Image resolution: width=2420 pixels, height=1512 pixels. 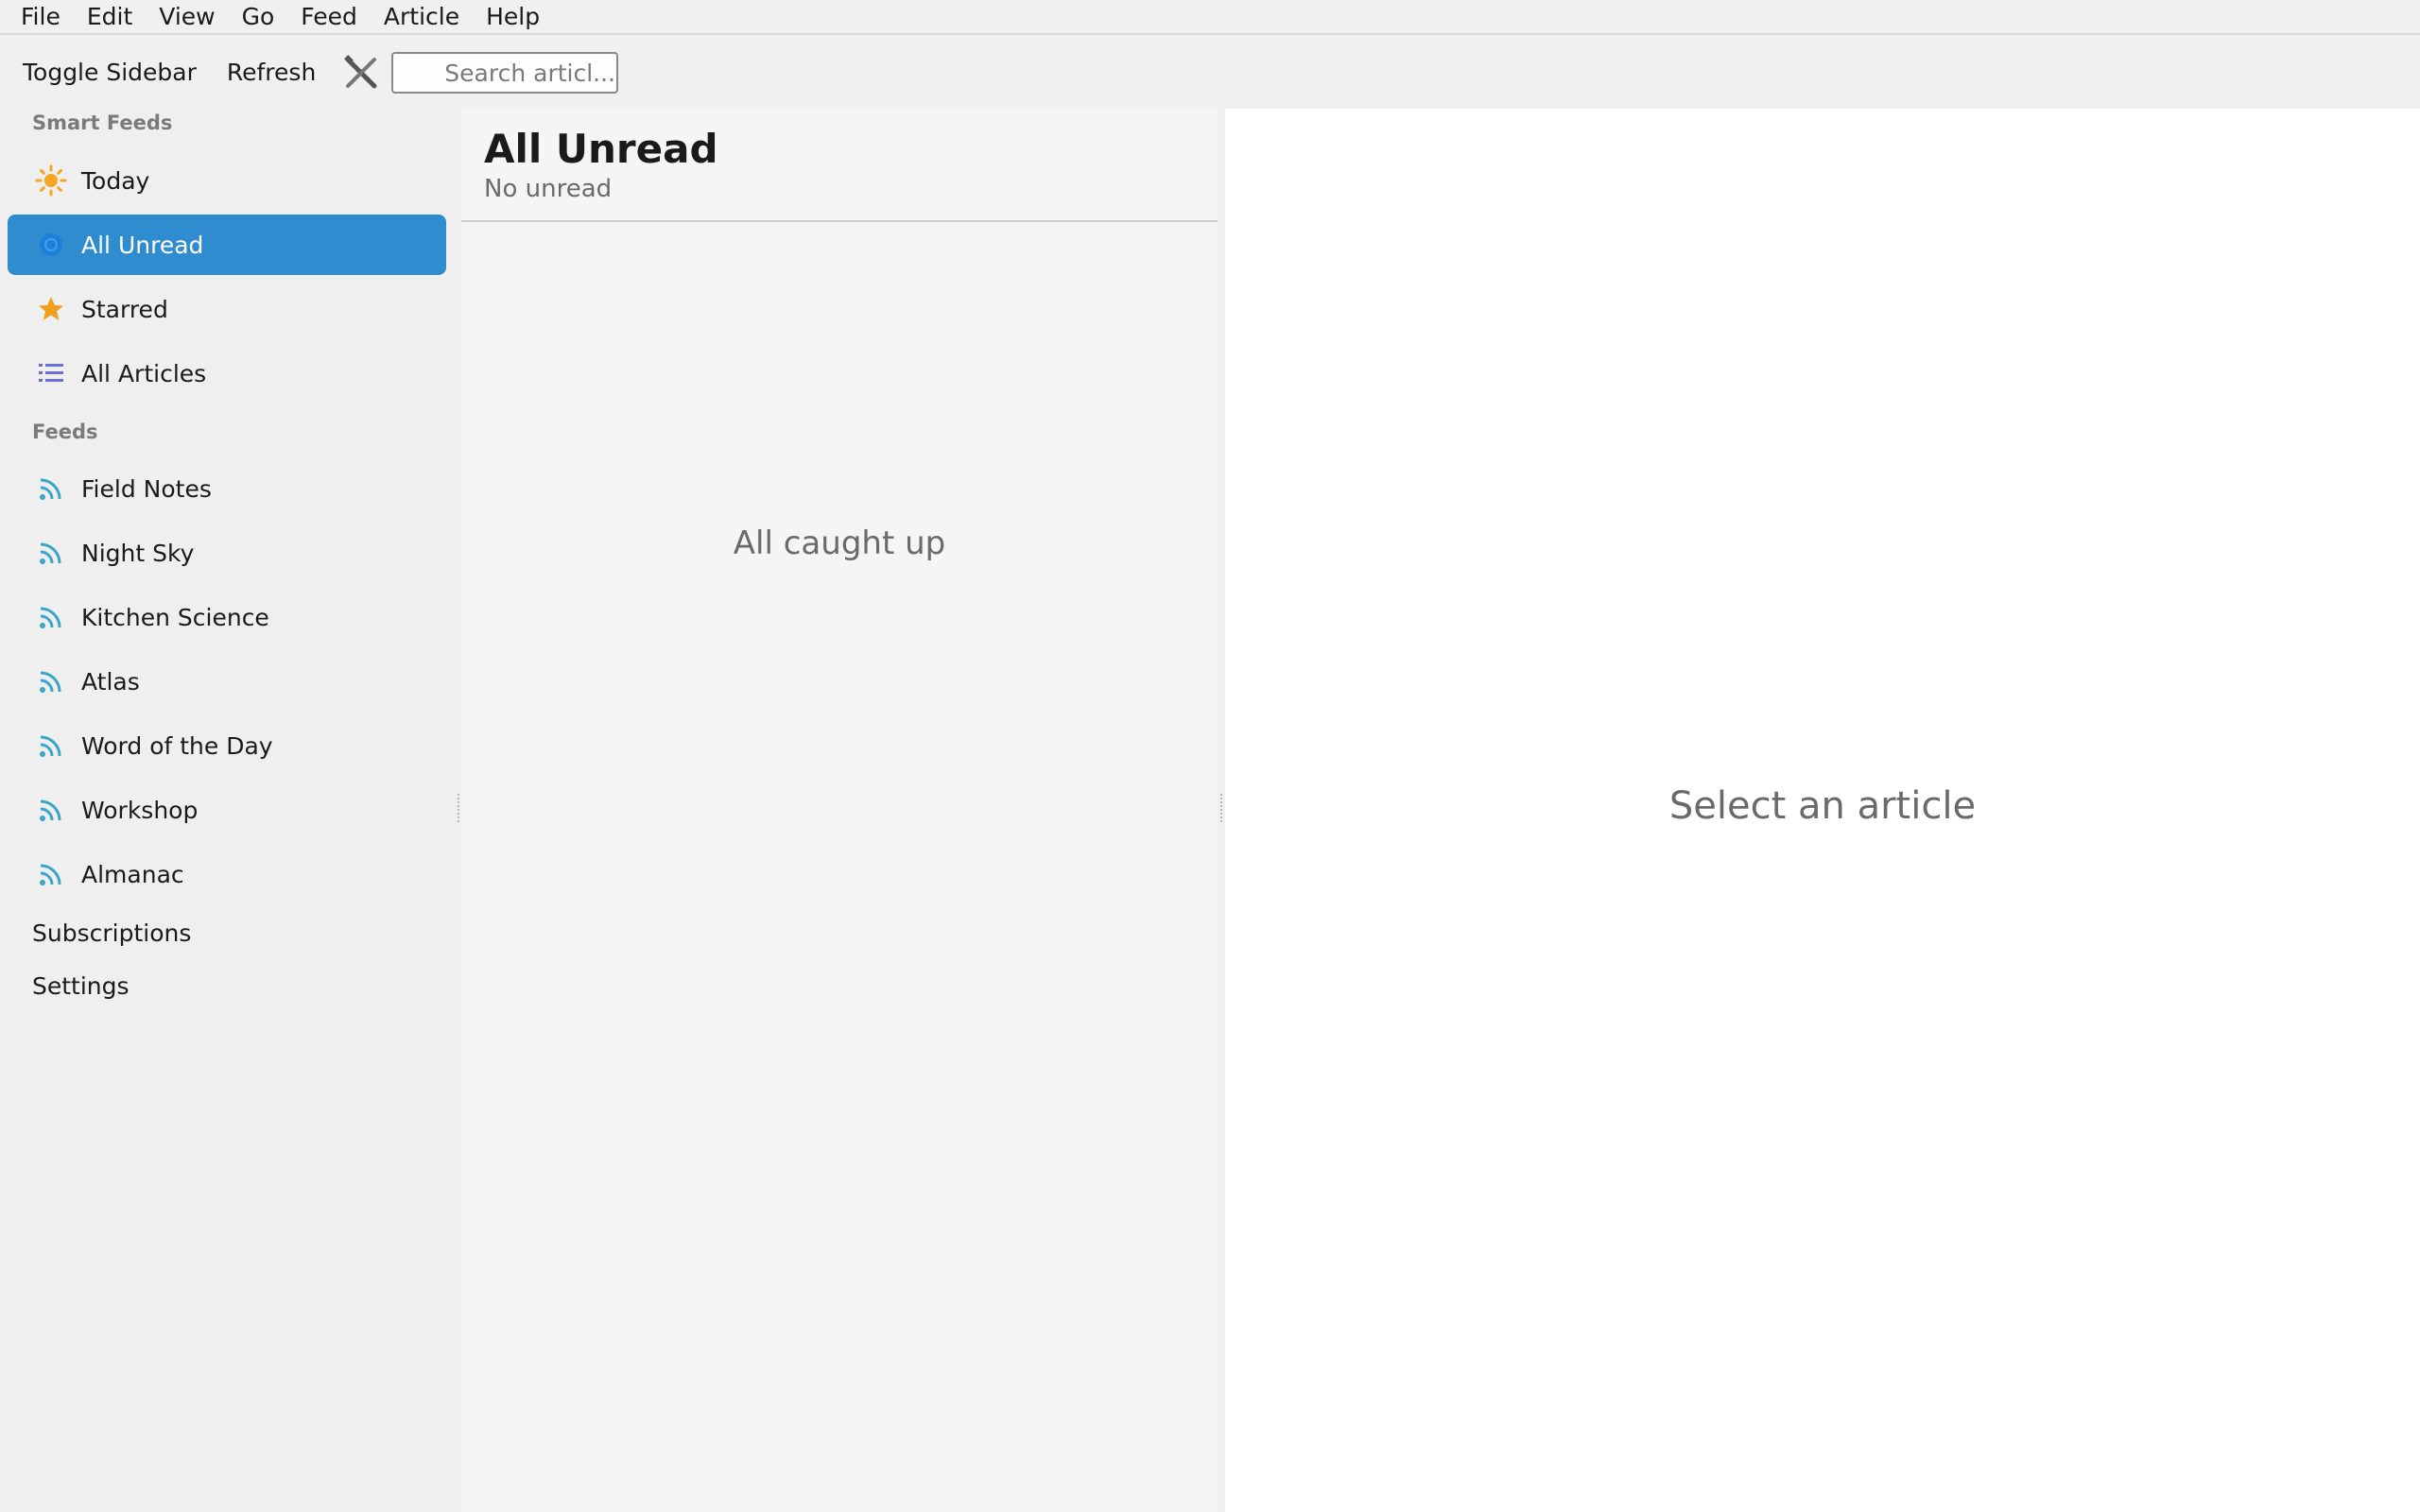 I want to click on sidebar-item-night-sky: Night Sky, so click(x=227, y=553).